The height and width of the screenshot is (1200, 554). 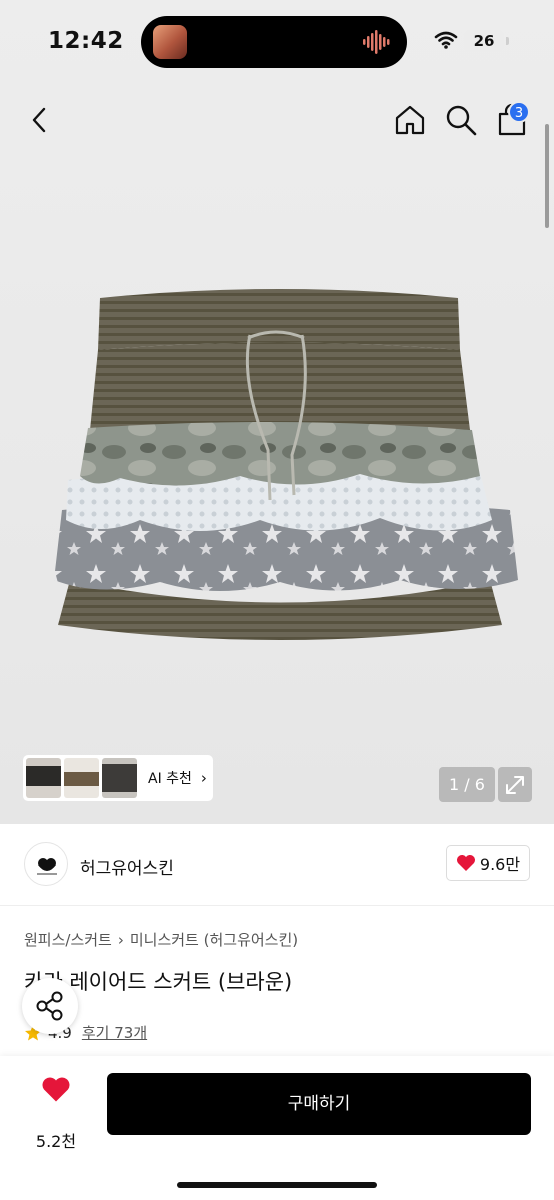 I want to click on brand-logo, so click(x=46, y=864).